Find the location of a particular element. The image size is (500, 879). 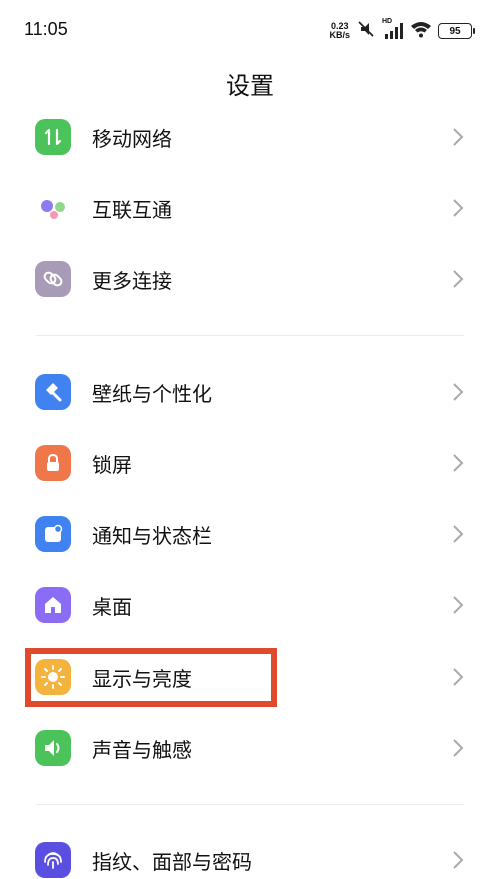

menu-item-notifications: 通知与状态栏 is located at coordinates (250, 534).